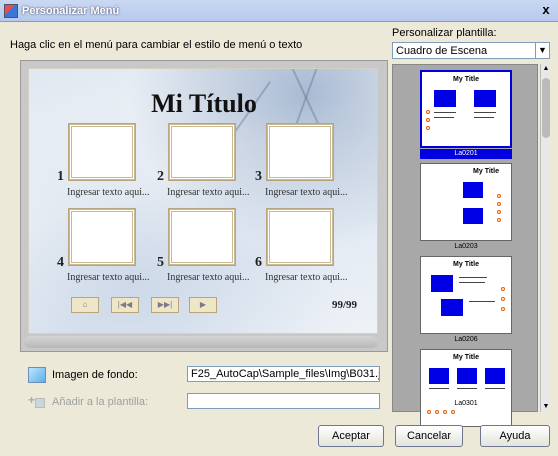 Image resolution: width=558 pixels, height=456 pixels. Describe the element at coordinates (95, 375) in the screenshot. I see `background-image-label: Imagen de fondo:` at that location.